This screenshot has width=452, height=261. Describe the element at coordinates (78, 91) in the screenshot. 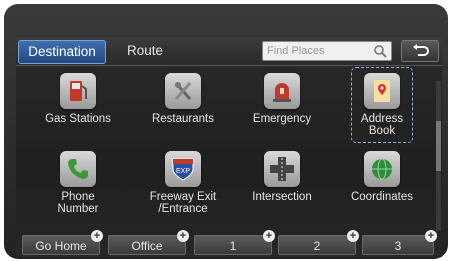

I see `gas-pump-icon` at that location.